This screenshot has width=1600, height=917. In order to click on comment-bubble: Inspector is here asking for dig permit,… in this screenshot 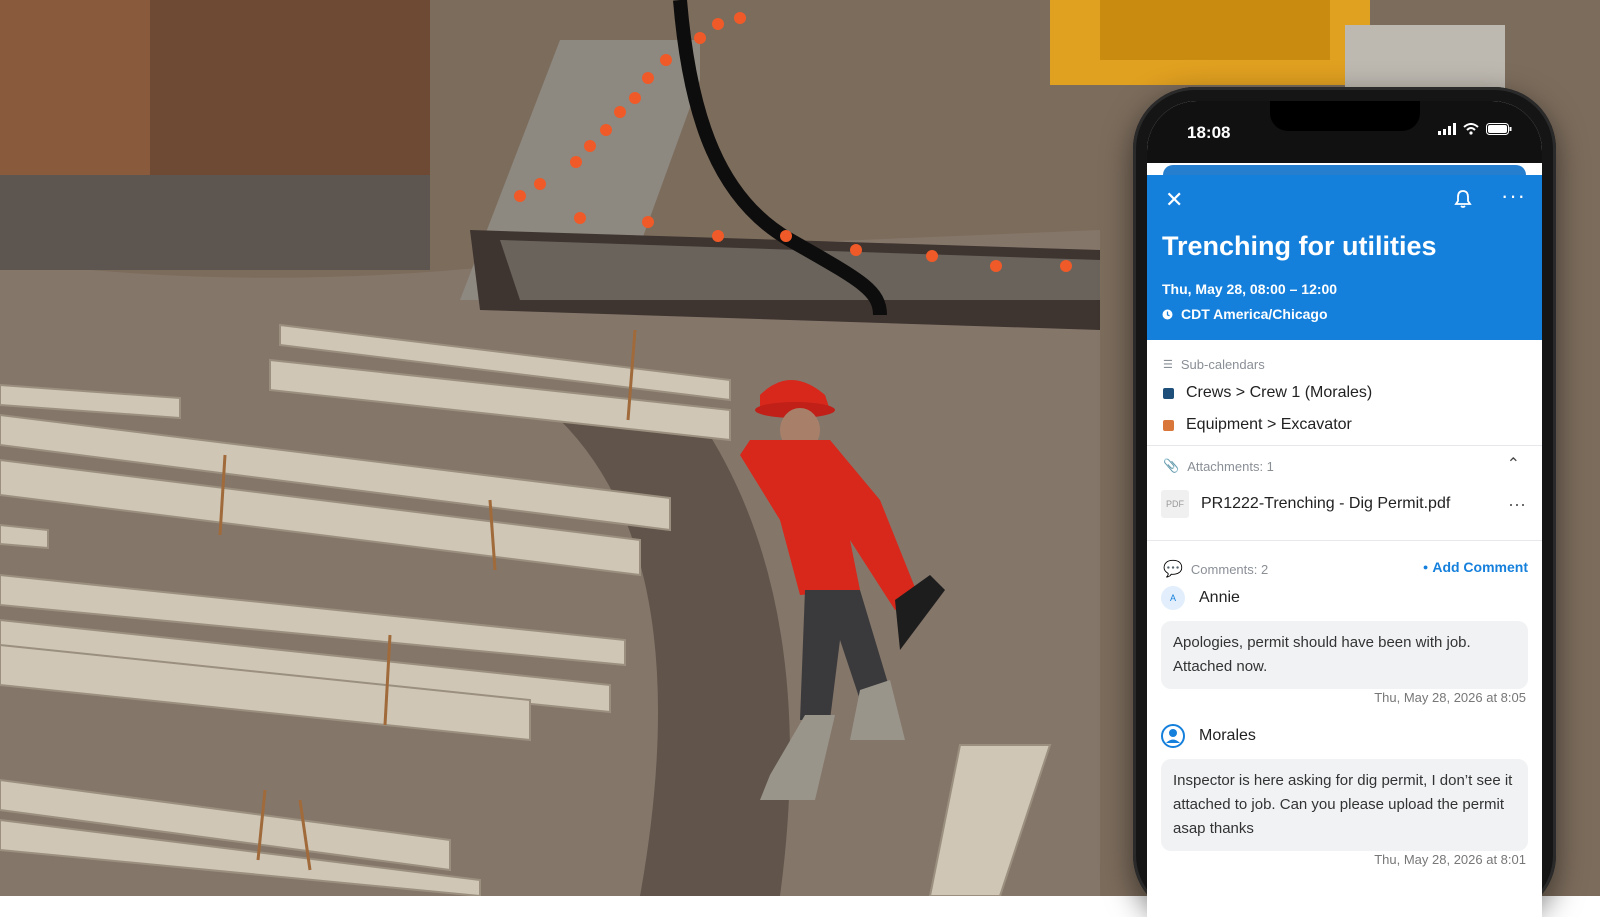, I will do `click(1344, 805)`.